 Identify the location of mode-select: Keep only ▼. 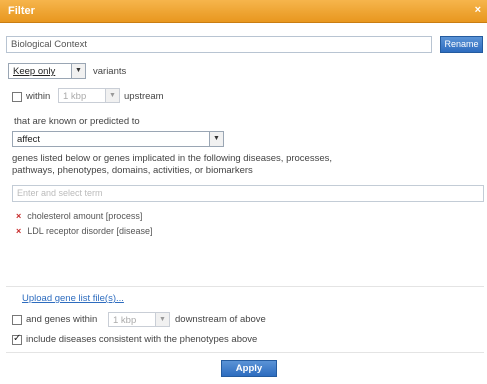
(47, 71).